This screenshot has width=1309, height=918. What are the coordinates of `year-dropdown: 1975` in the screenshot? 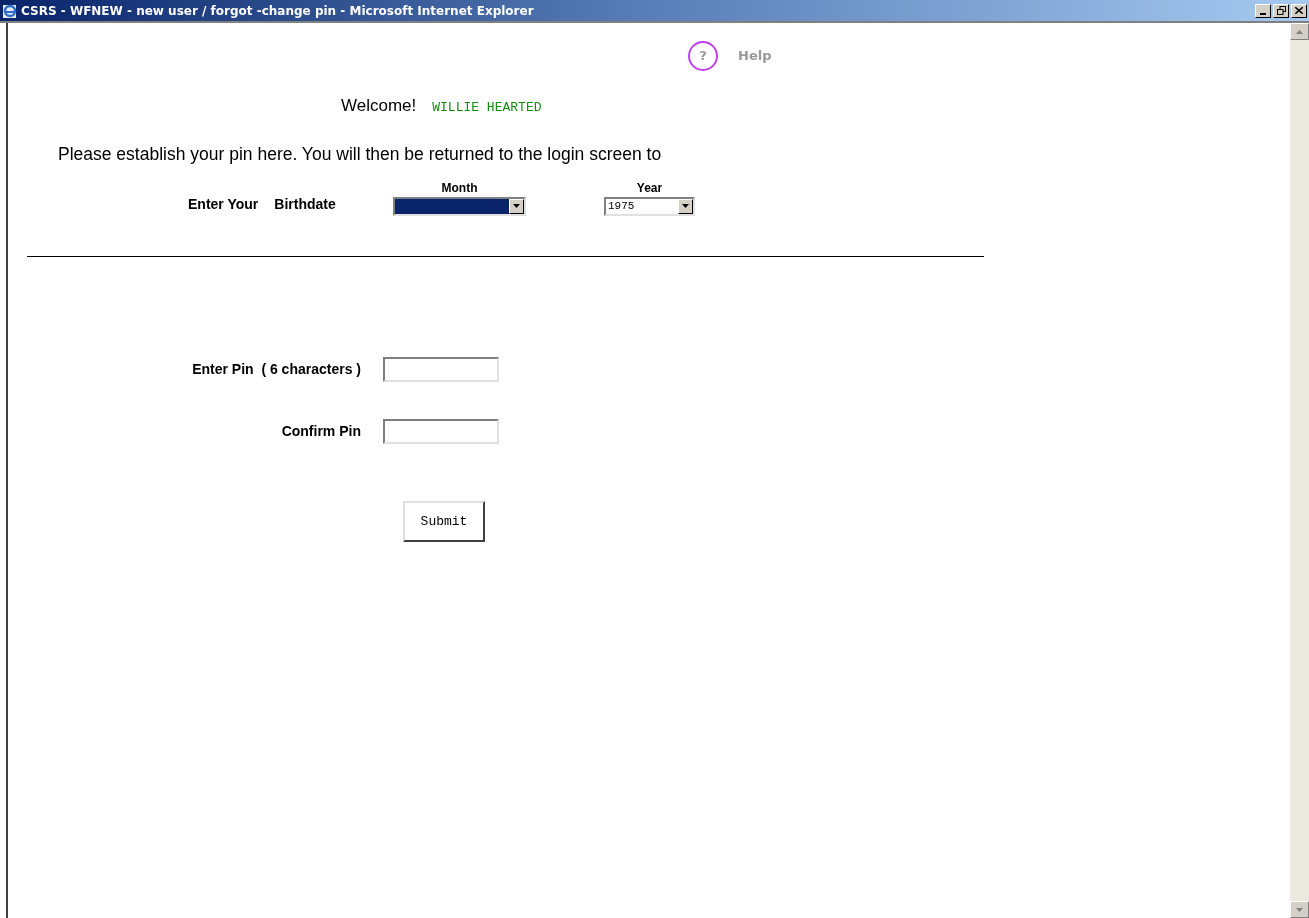 It's located at (649, 206).